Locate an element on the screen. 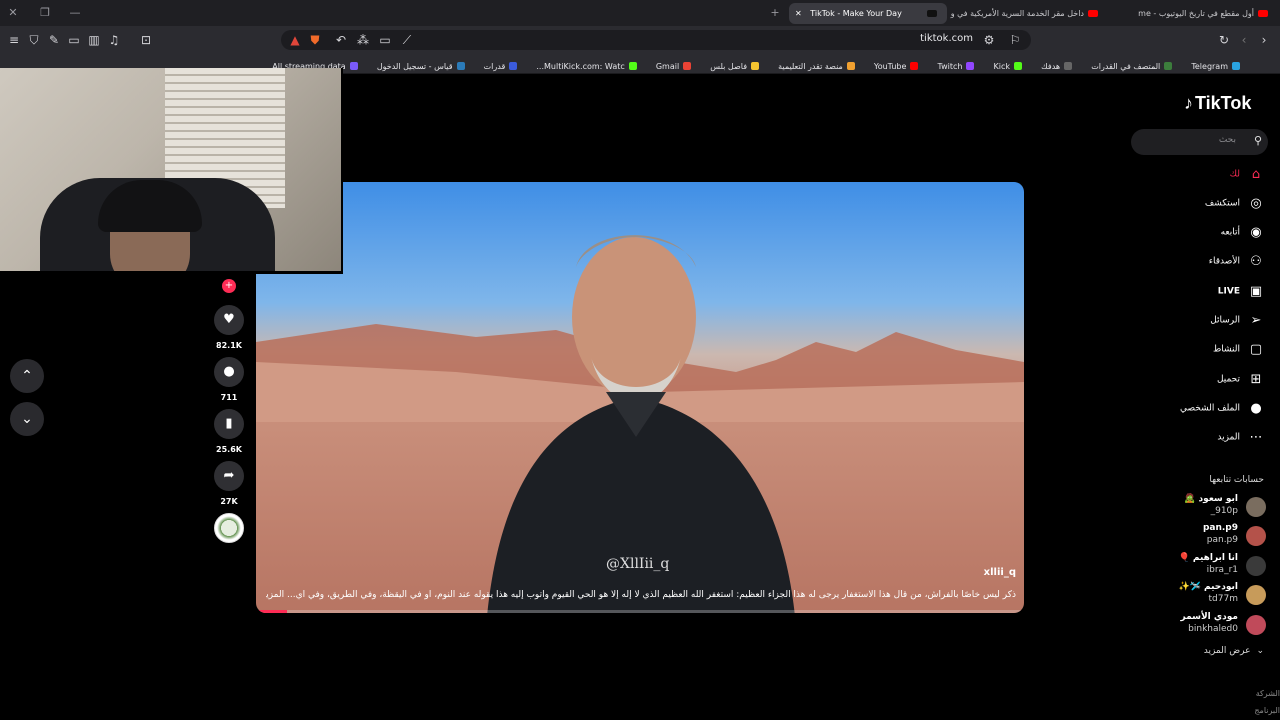 This screenshot has height=720, width=1280. bookmark-item: المتصف في القدرات is located at coordinates (1132, 67).